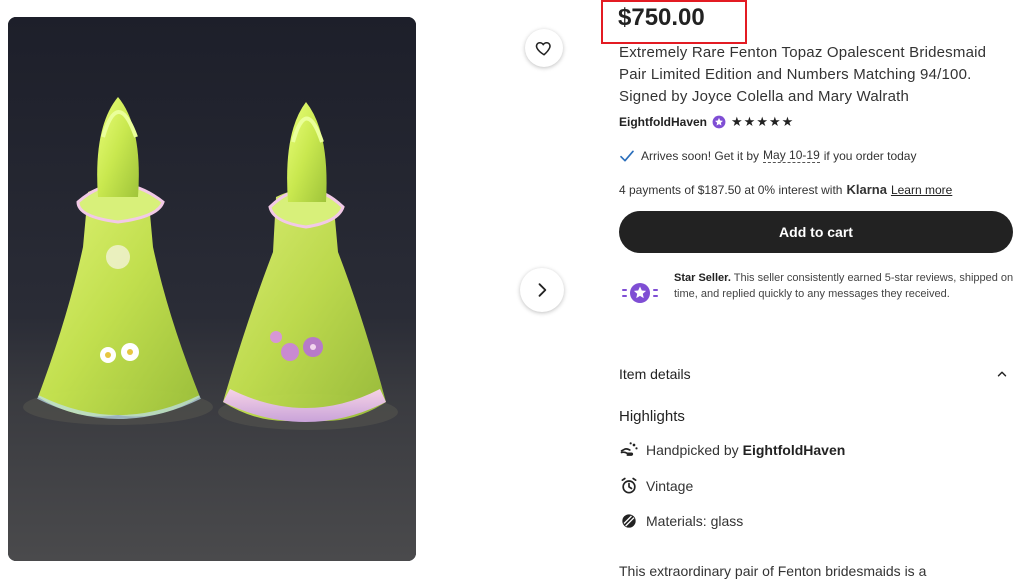 The width and height of the screenshot is (1024, 579). I want to click on item-details-toggle: Item details, so click(814, 374).